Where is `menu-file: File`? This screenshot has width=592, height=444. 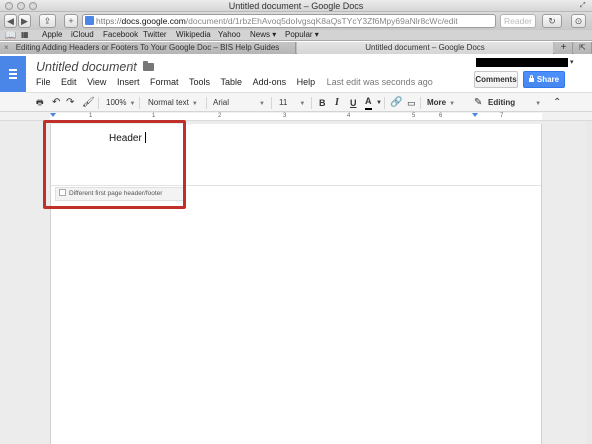 menu-file: File is located at coordinates (43, 82).